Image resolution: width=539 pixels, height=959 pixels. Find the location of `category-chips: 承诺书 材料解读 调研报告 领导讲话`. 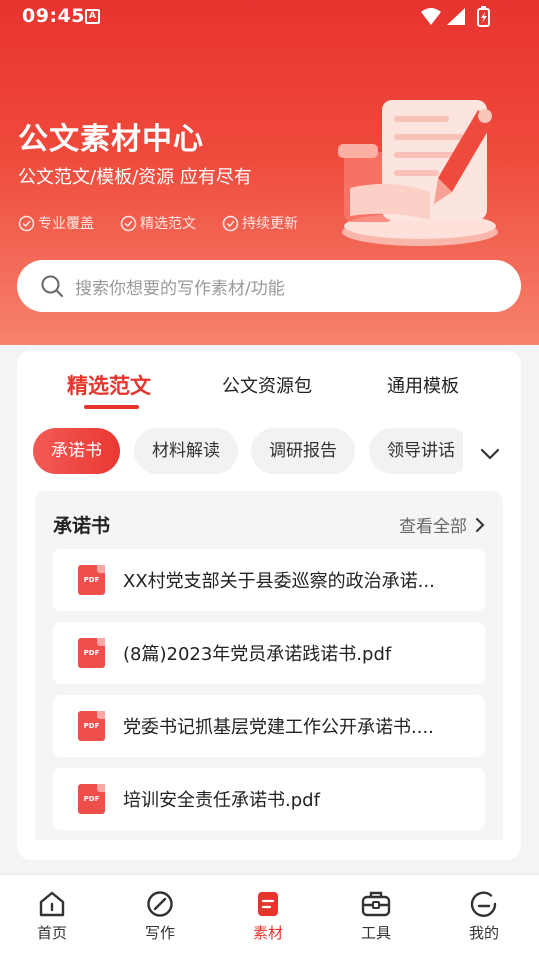

category-chips: 承诺书 材料解读 调研报告 领导讲话 is located at coordinates (248, 451).